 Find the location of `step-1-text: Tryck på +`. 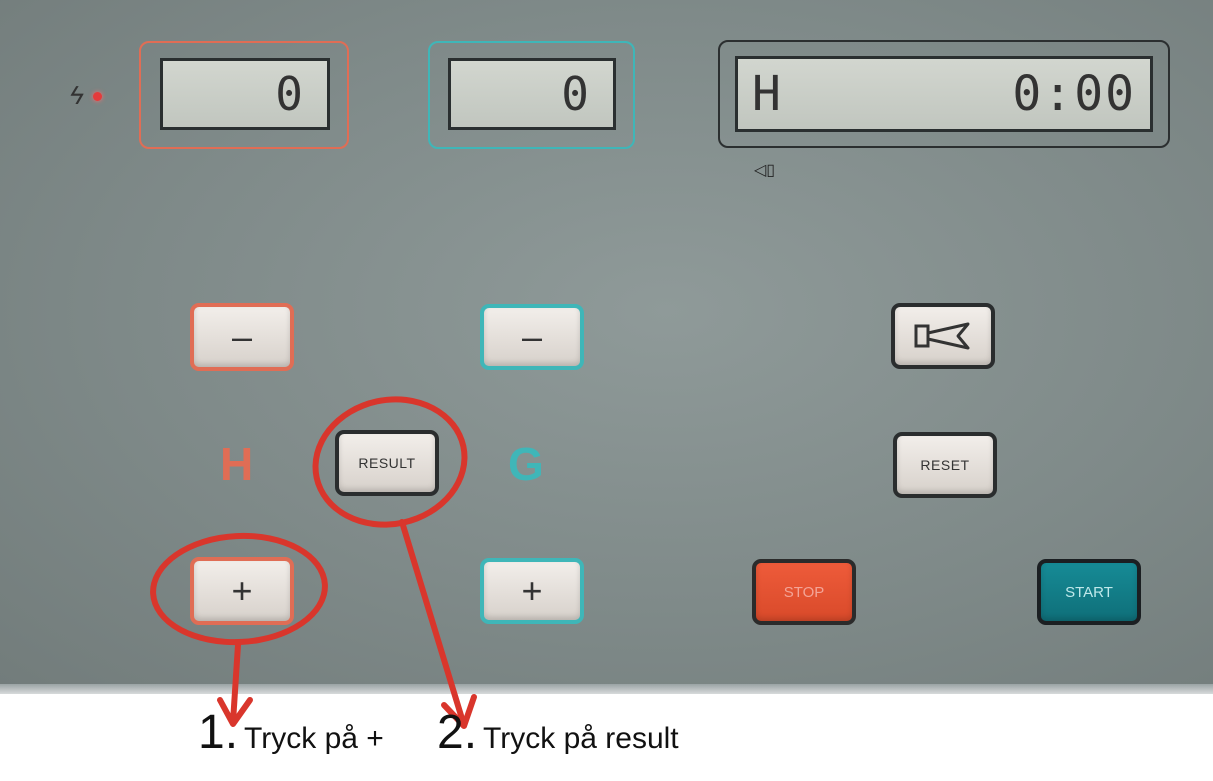

step-1-text: Tryck på + is located at coordinates (314, 738).